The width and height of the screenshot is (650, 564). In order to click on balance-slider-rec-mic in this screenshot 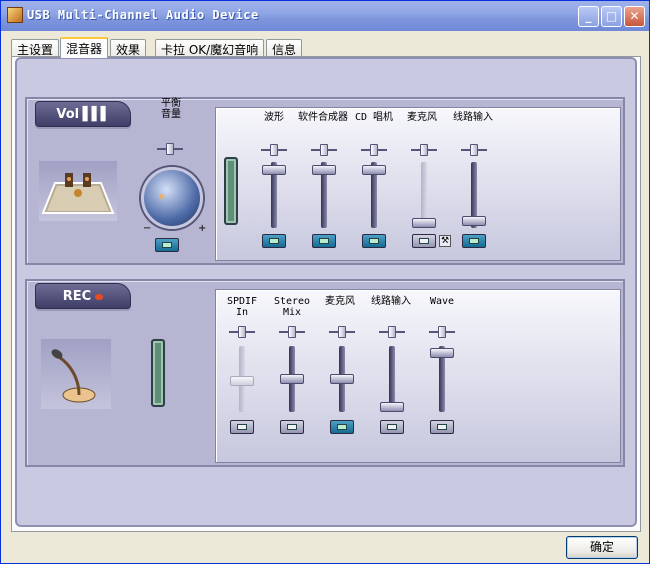, I will do `click(342, 332)`.